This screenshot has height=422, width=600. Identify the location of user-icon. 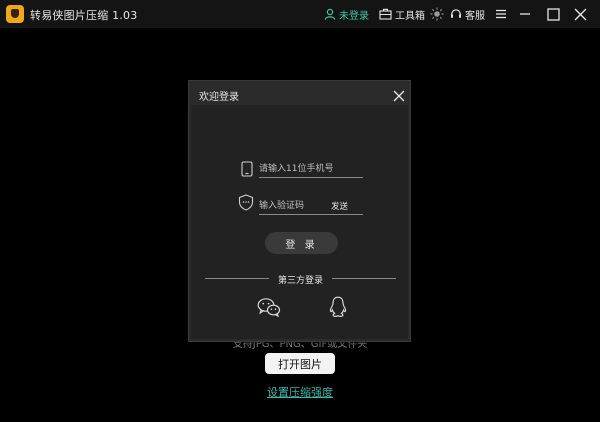
(330, 14).